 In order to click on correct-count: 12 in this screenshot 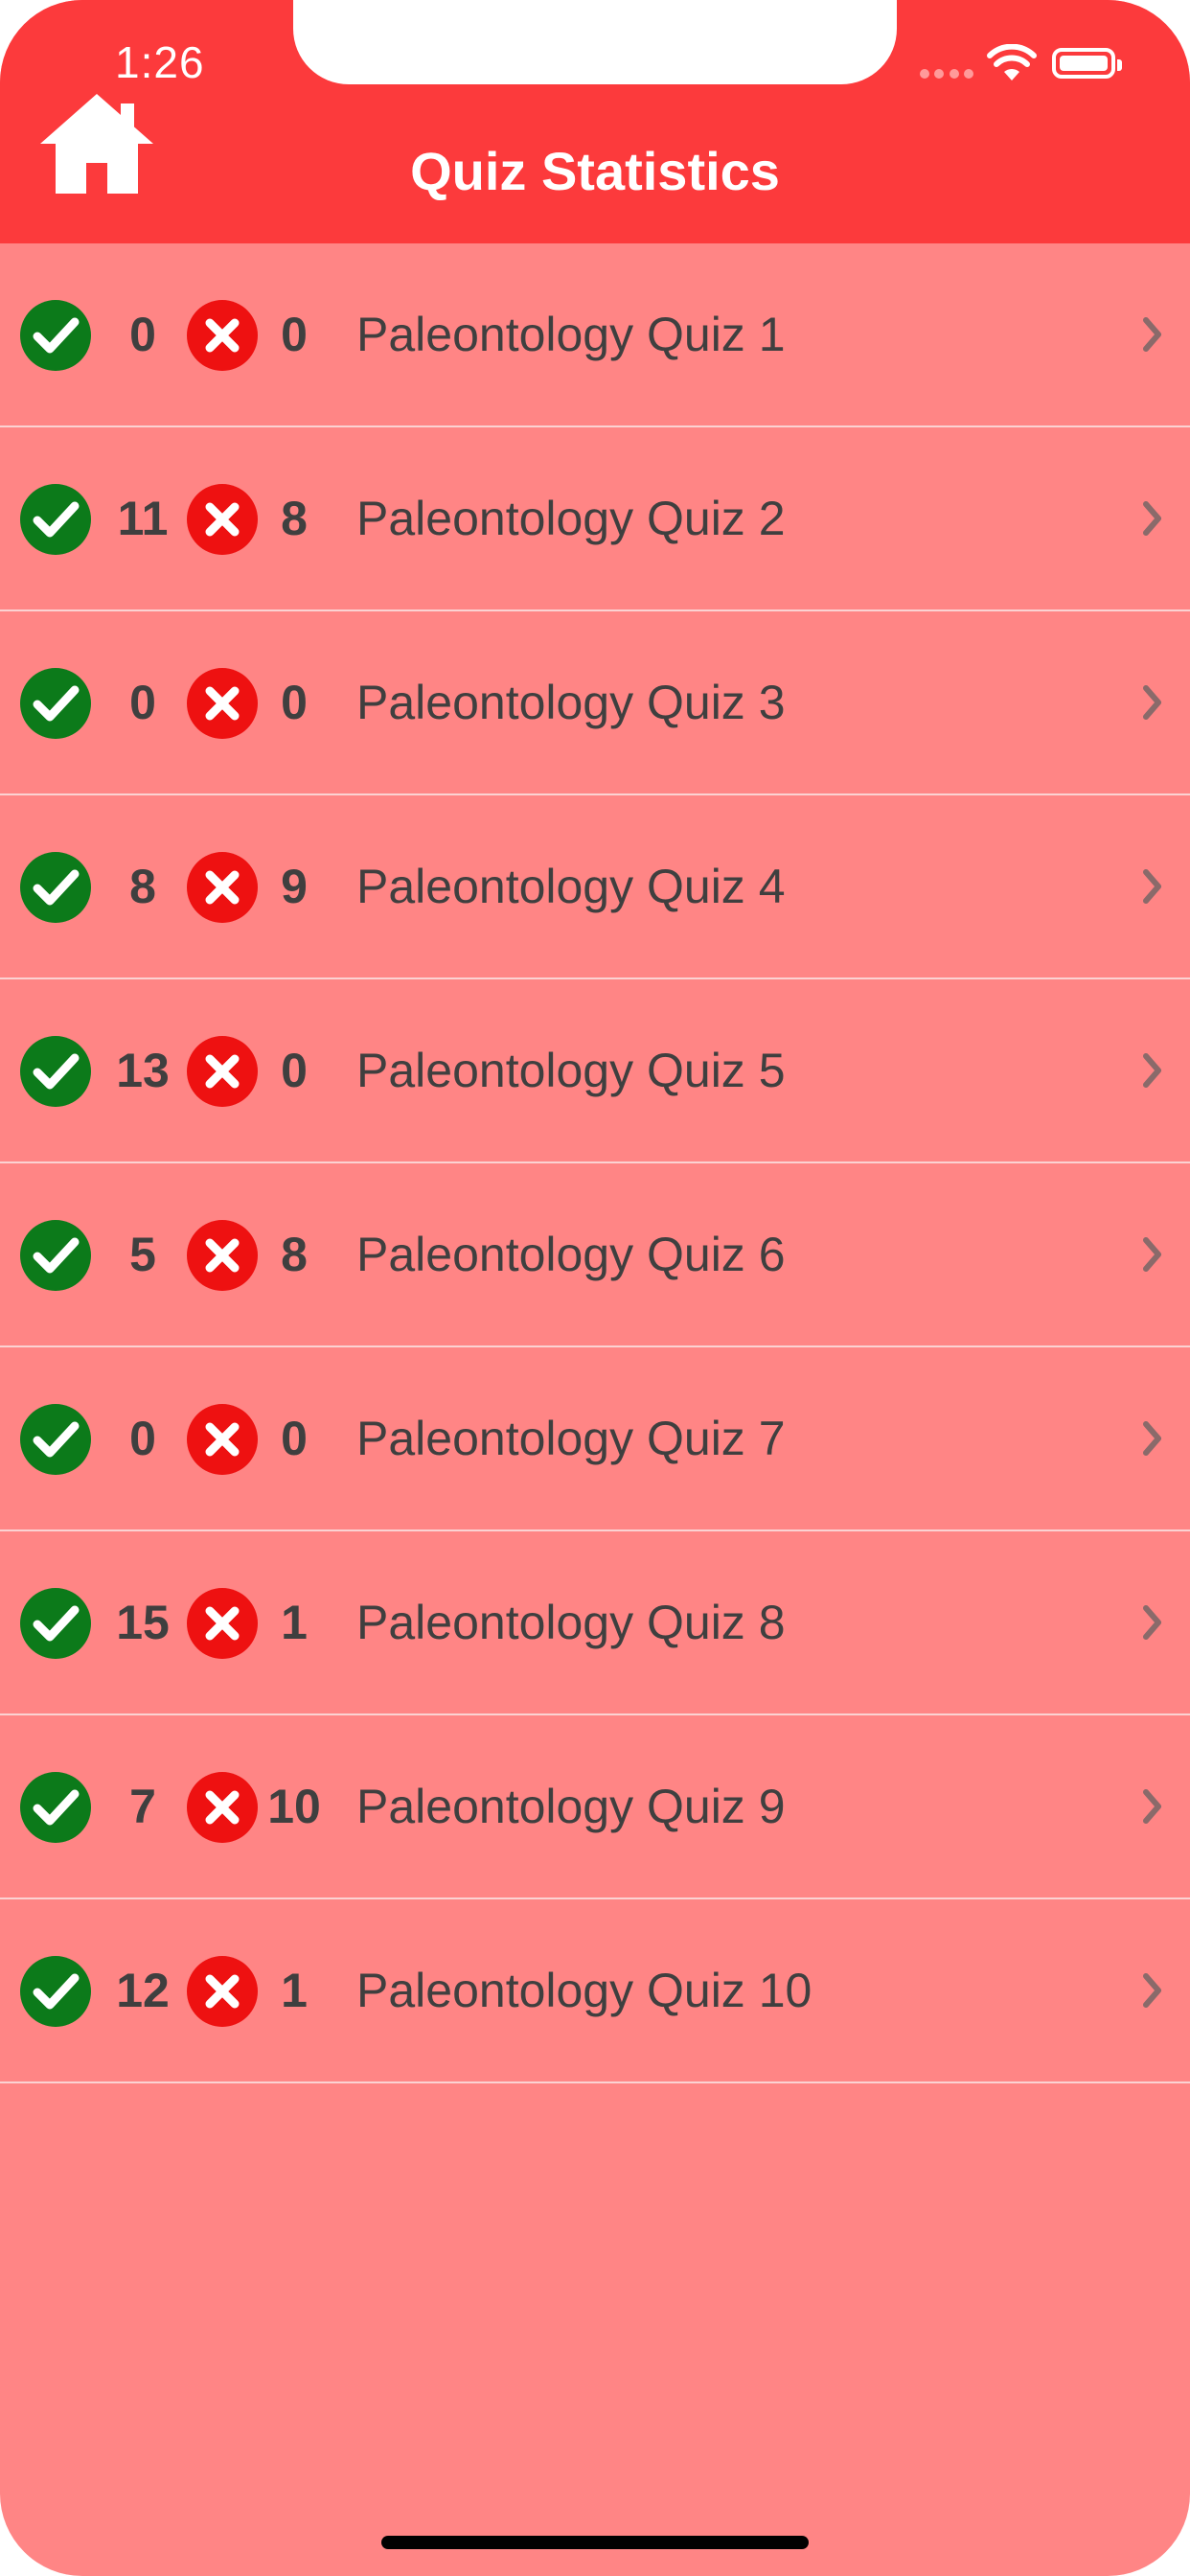, I will do `click(143, 1990)`.